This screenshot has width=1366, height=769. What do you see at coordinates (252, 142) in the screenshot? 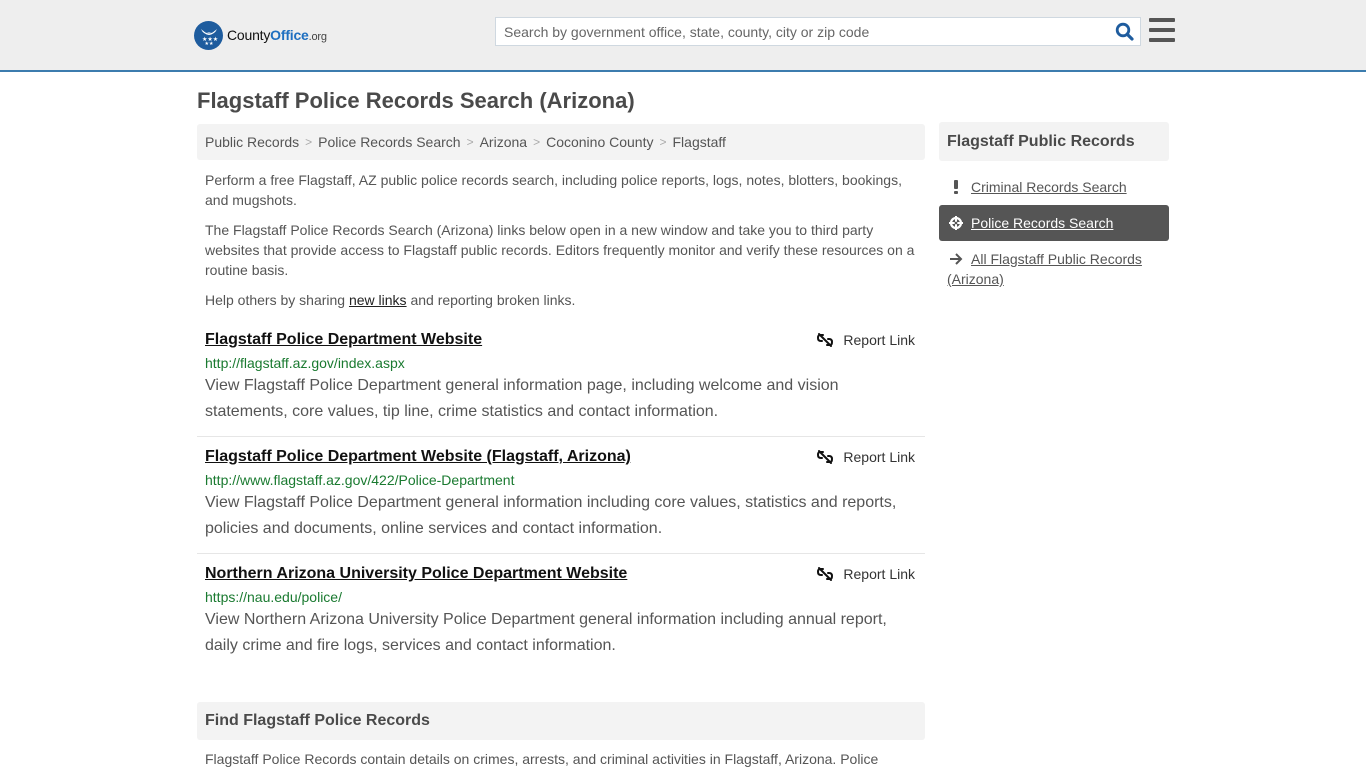
I see `breadcrumb-public-records: Public Records` at bounding box center [252, 142].